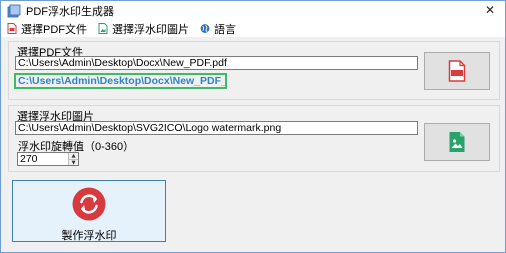 This screenshot has height=253, width=506. I want to click on make-watermark-label: 製作浮水印, so click(89, 236).